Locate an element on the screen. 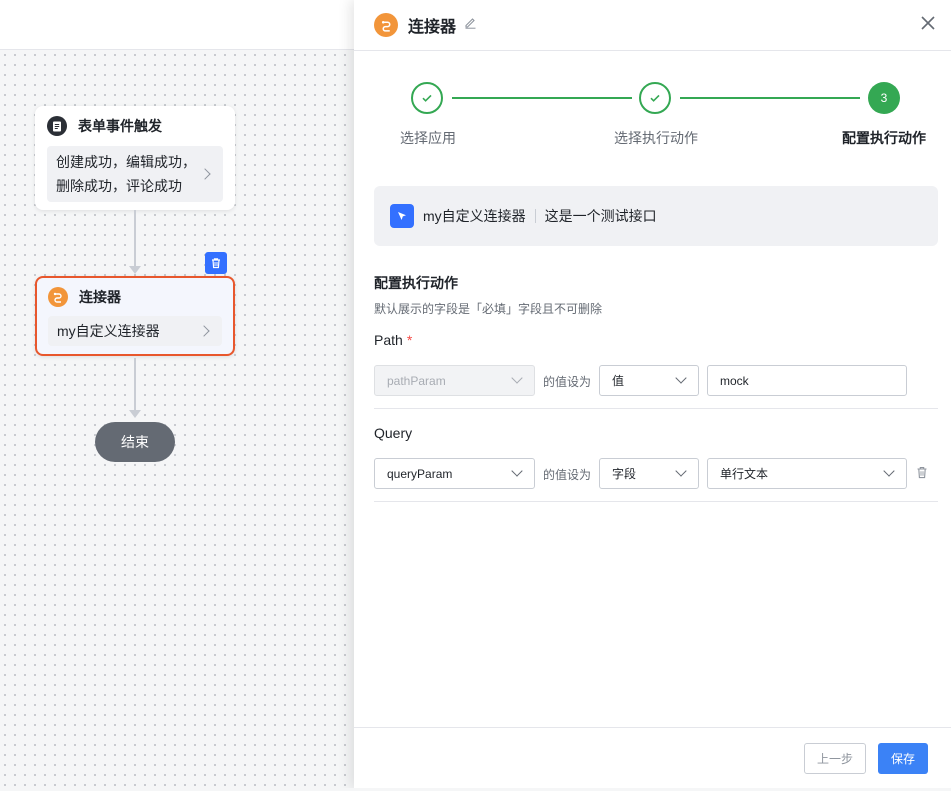  query-value-type-select: 字段 is located at coordinates (649, 473).